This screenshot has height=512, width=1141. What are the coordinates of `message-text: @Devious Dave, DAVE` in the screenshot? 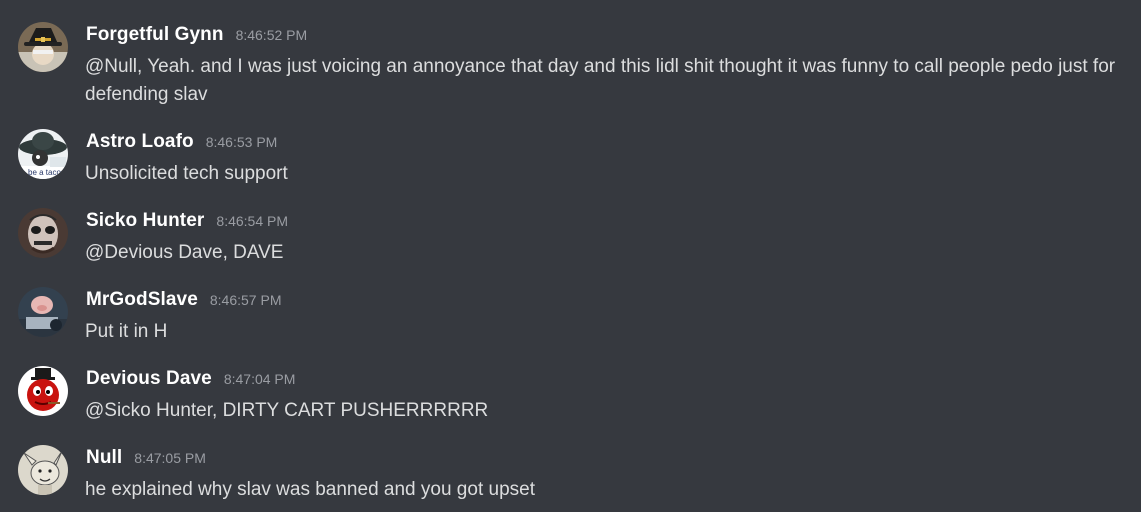 It's located at (184, 252).